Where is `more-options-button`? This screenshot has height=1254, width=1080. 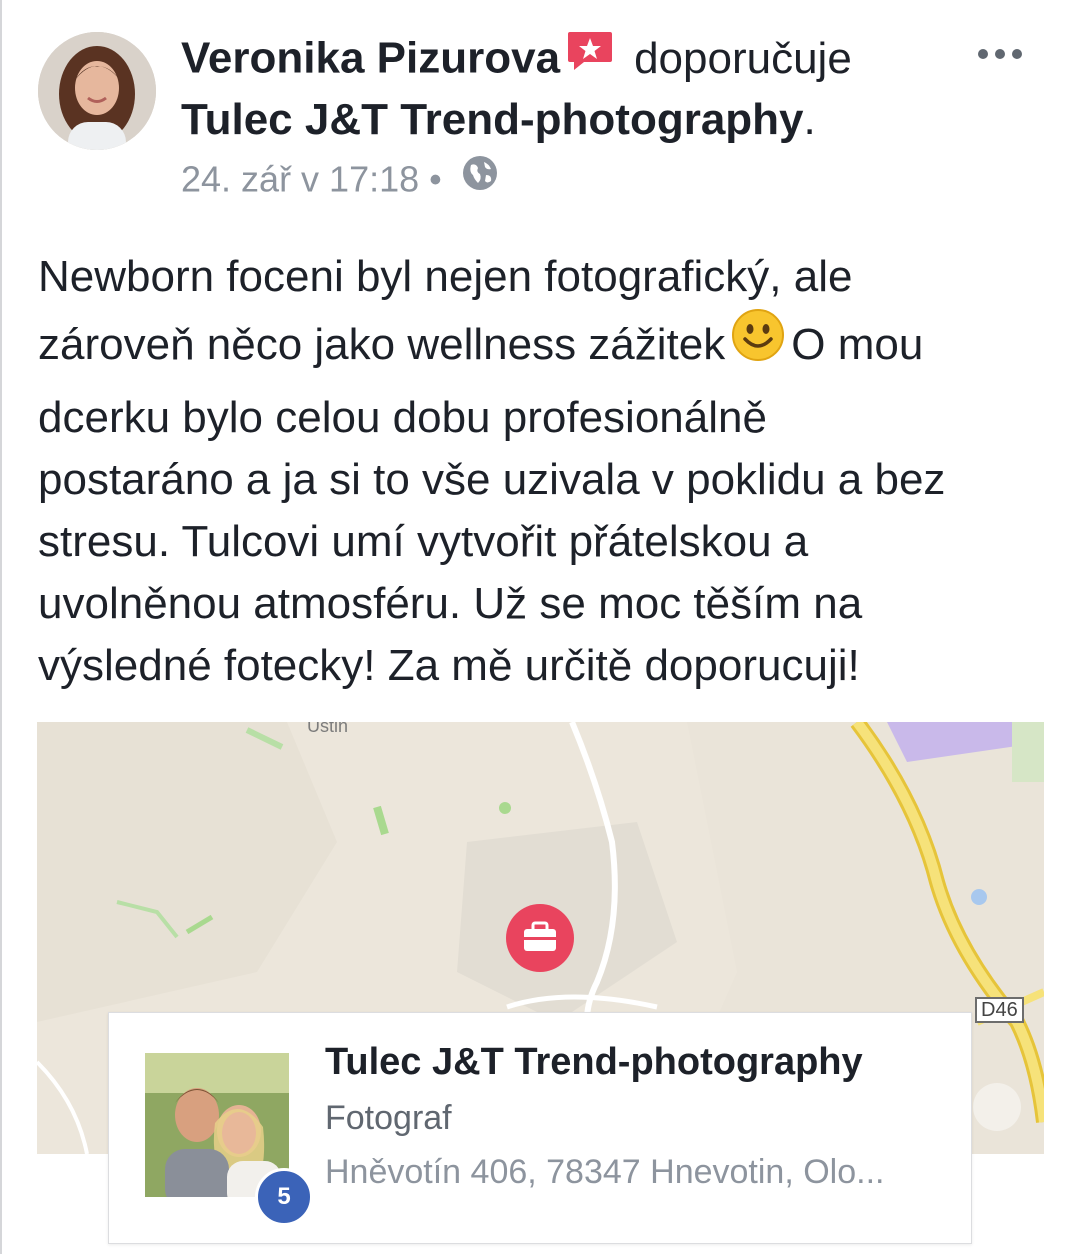
more-options-button is located at coordinates (1000, 54).